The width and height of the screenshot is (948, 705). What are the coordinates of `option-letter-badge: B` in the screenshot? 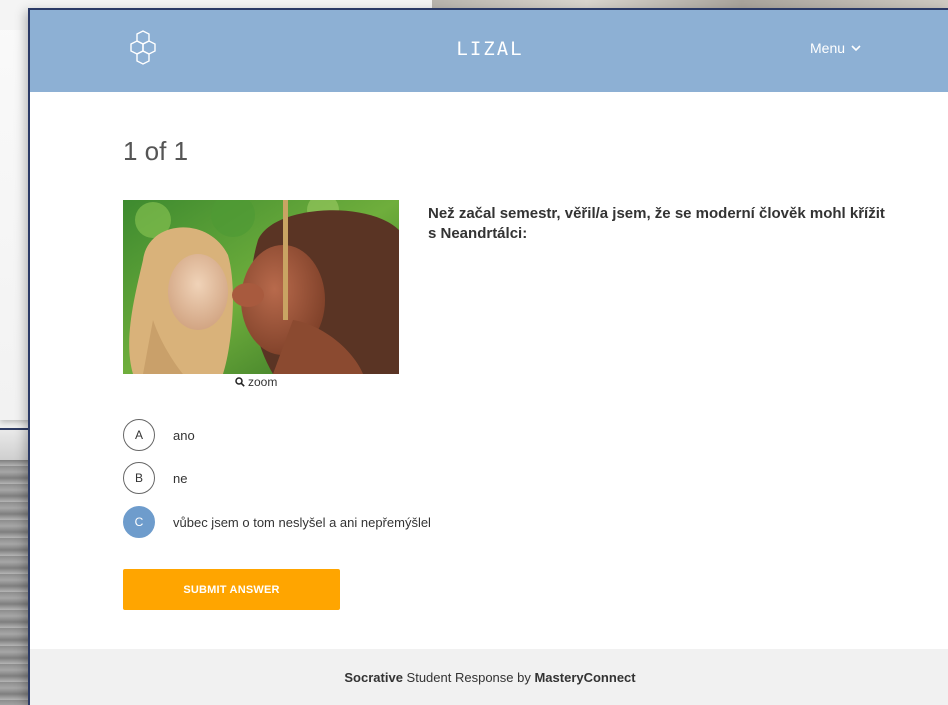 It's located at (139, 478).